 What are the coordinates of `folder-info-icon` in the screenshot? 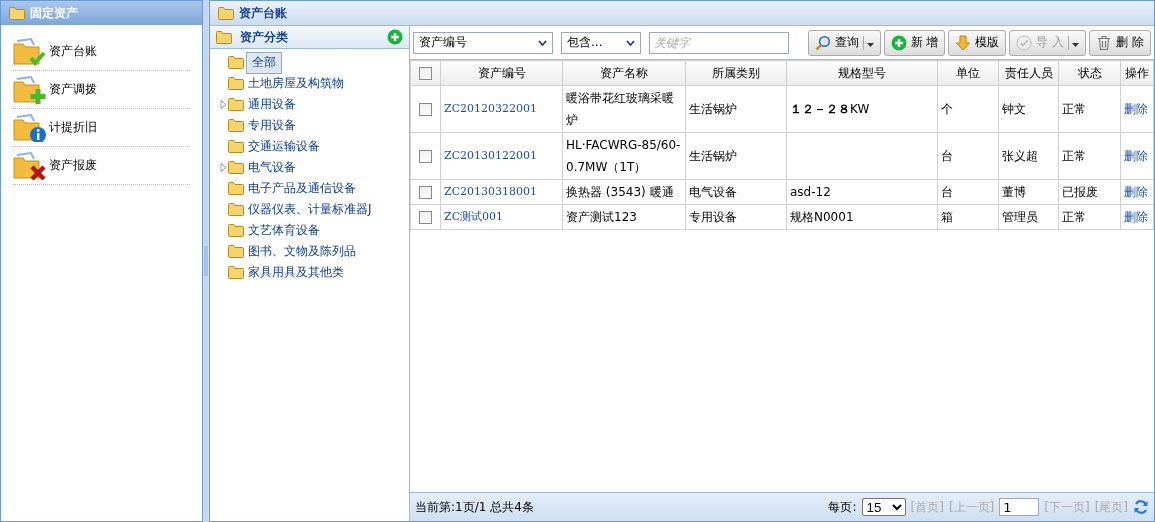 It's located at (30, 127).